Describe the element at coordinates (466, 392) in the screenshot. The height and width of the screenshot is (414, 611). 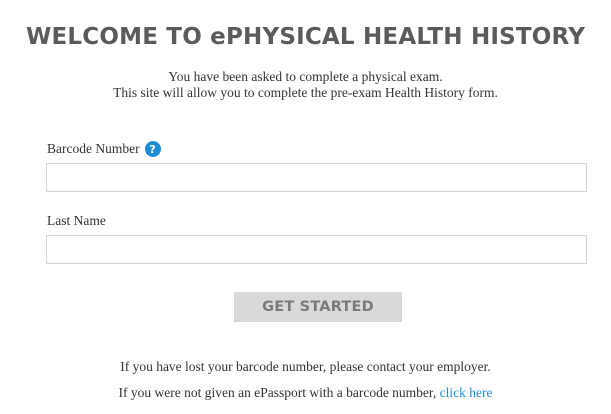
I see `click-here-link: click here` at that location.